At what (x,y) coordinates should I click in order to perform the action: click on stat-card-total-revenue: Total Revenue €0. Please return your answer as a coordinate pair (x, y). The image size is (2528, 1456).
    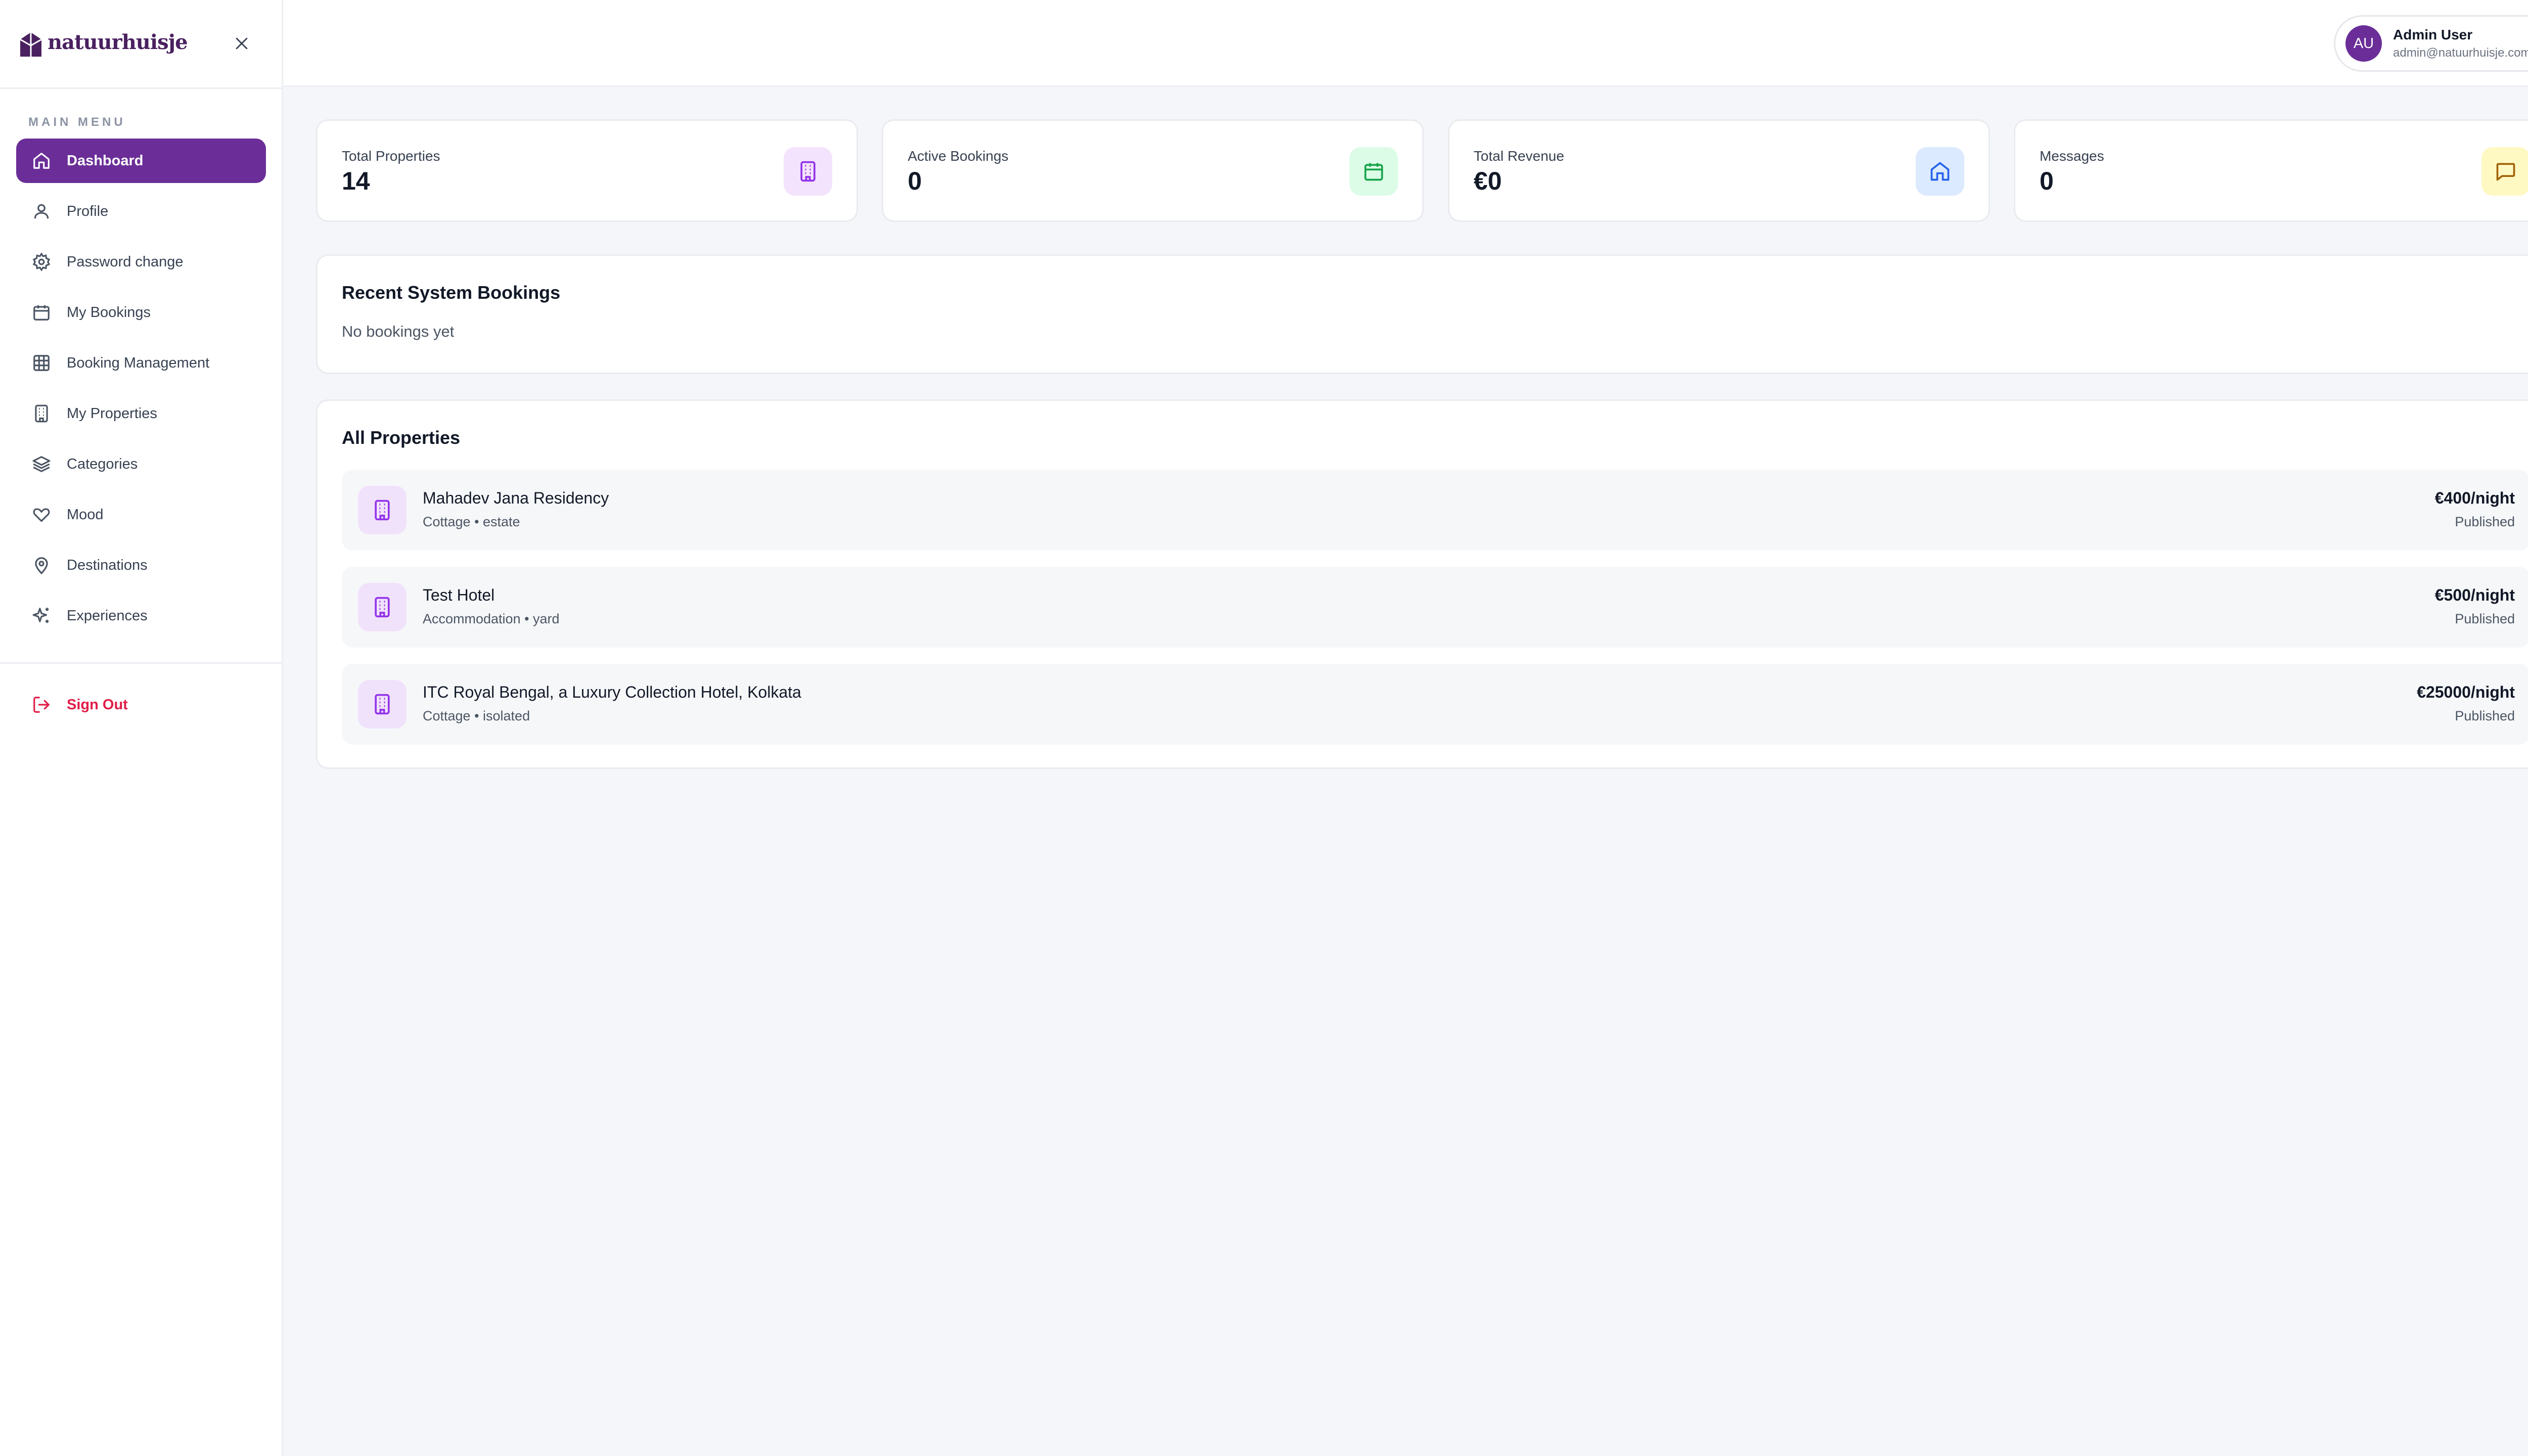
    Looking at the image, I should click on (1719, 170).